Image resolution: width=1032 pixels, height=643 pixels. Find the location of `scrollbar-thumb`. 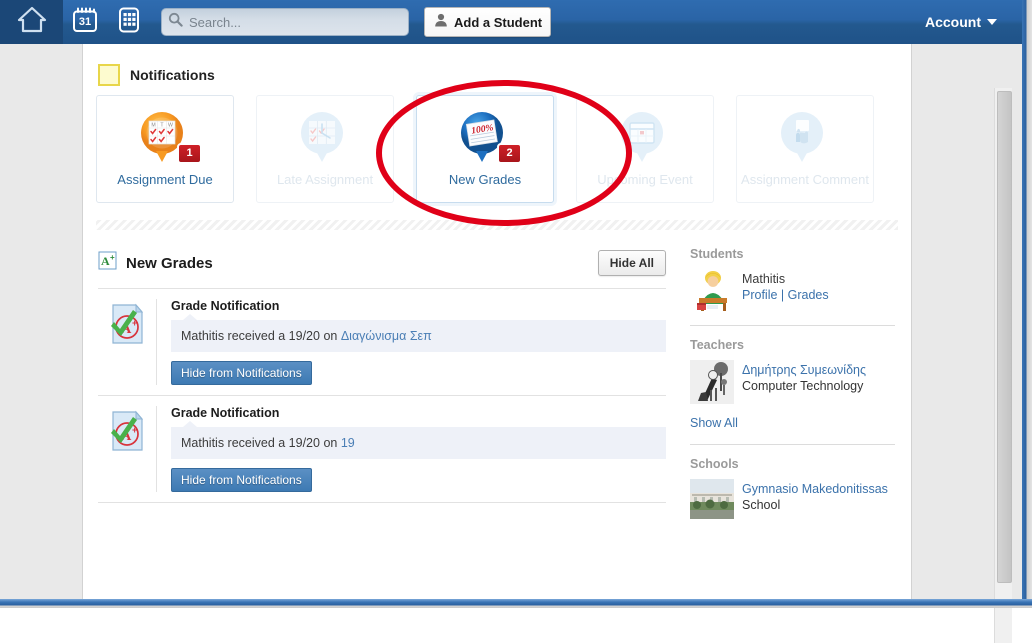

scrollbar-thumb is located at coordinates (1004, 337).